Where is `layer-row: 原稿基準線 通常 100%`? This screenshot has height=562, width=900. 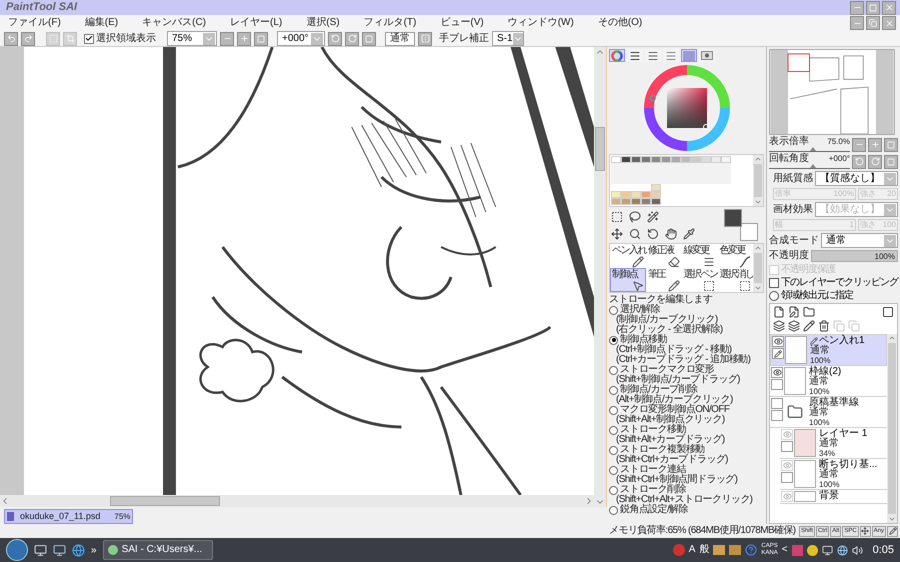
layer-row: 原稿基準線 通常 100% is located at coordinates (828, 412).